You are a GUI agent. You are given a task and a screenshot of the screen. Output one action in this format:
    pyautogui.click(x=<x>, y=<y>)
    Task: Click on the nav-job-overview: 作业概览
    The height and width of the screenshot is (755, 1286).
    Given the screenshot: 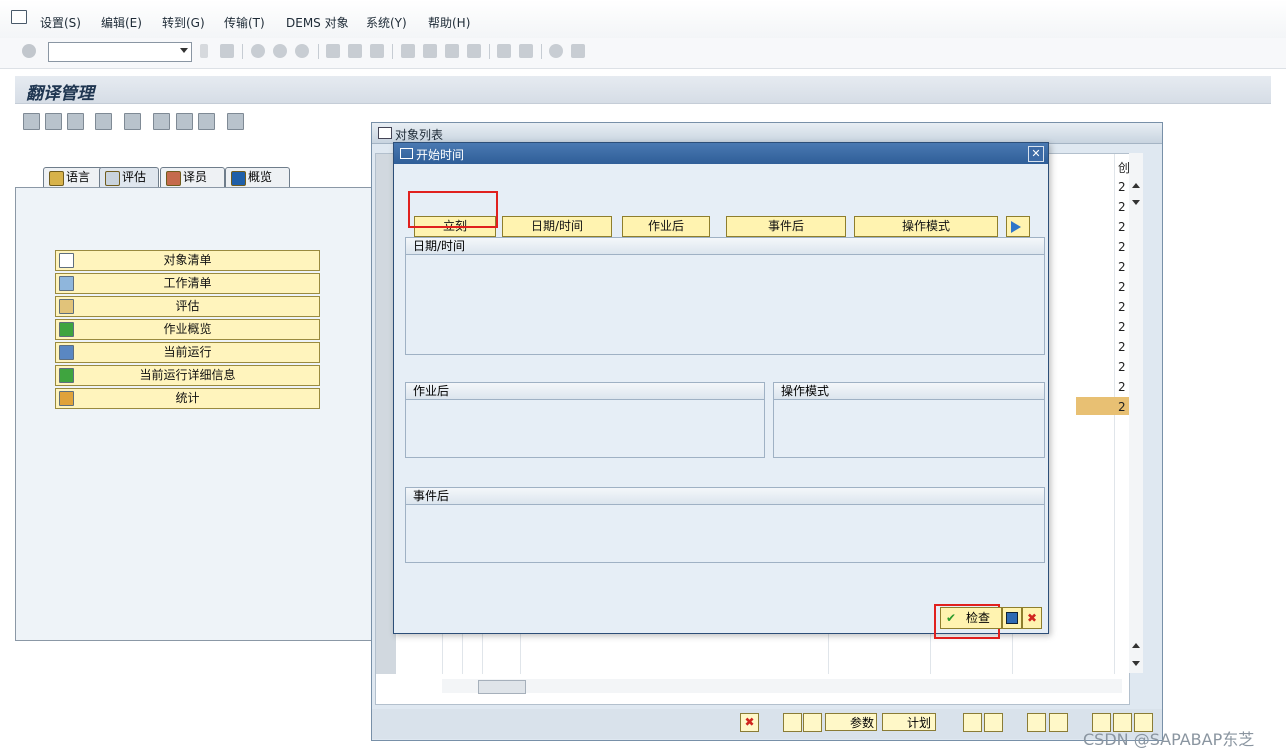 What is the action you would take?
    pyautogui.click(x=187, y=329)
    